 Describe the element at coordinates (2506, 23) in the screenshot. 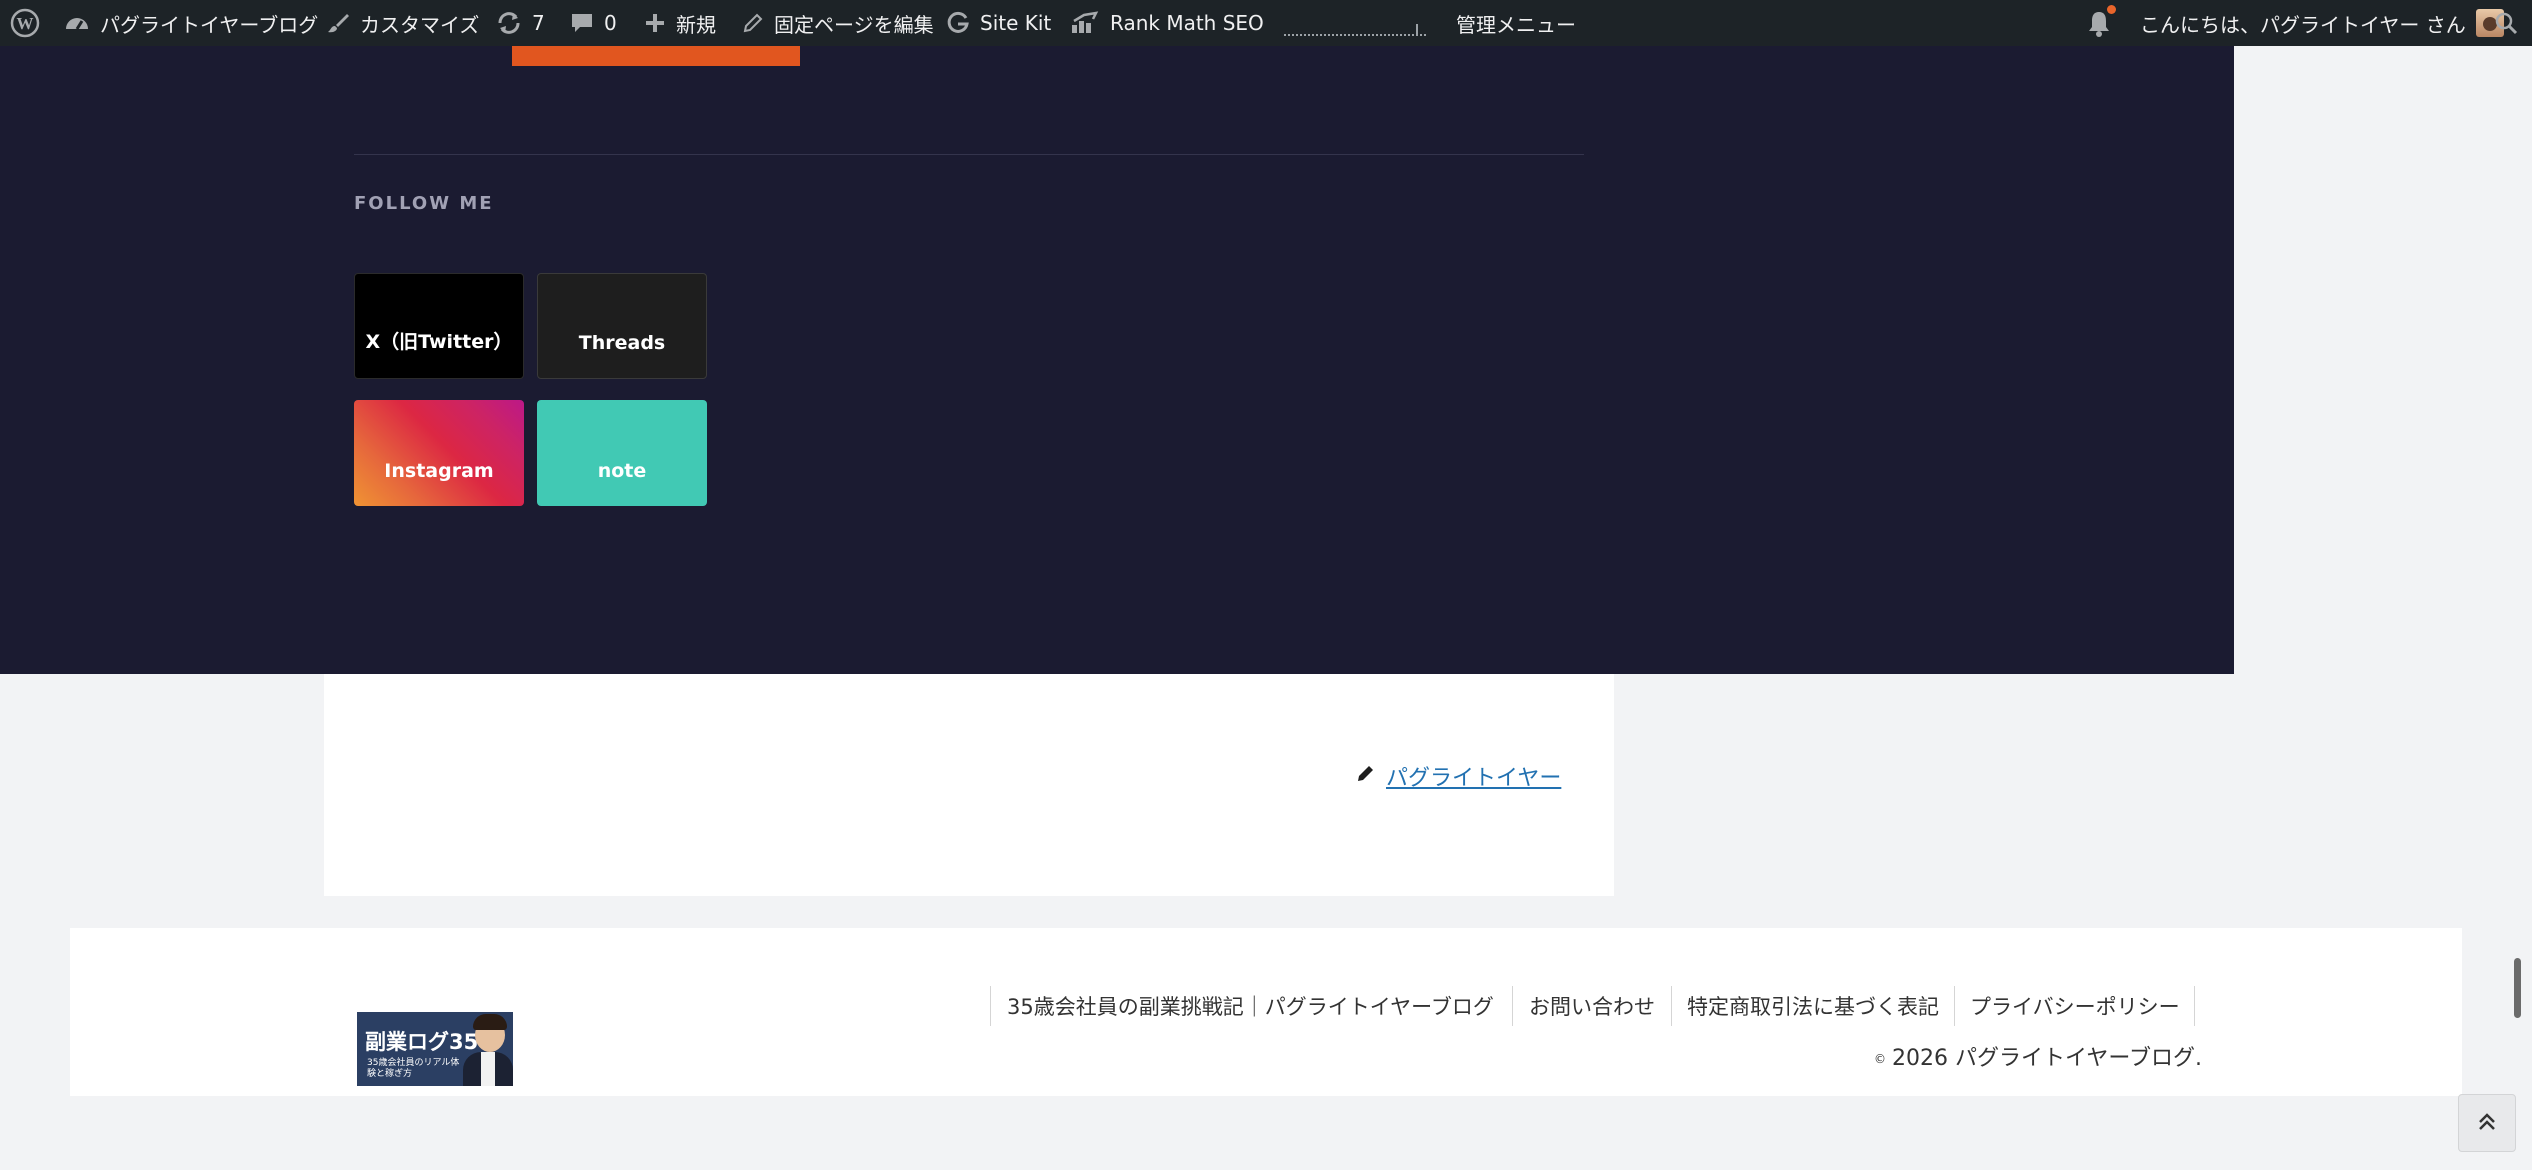

I see `search-icon` at that location.